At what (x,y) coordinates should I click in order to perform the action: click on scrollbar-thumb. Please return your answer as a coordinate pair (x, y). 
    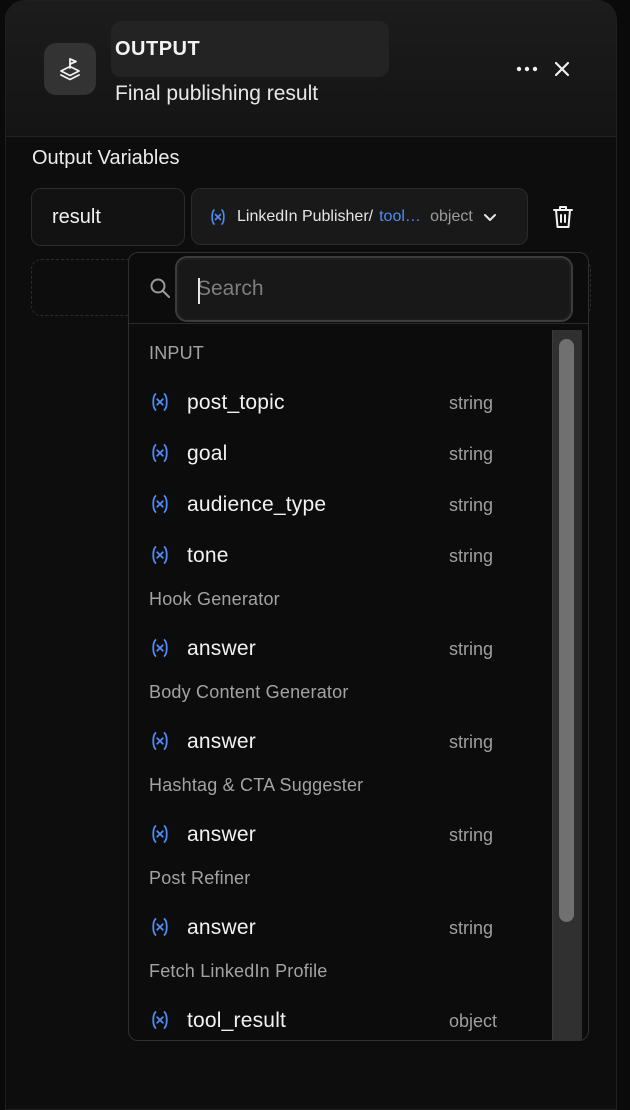
    Looking at the image, I should click on (566, 630).